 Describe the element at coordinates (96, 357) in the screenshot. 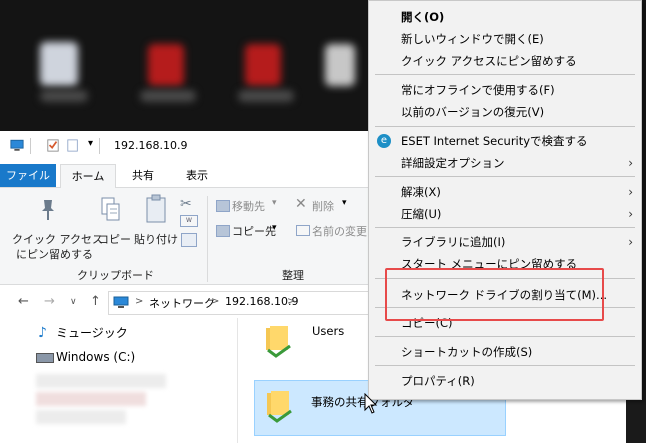

I see `nav-item-label: Windows (C:)` at that location.